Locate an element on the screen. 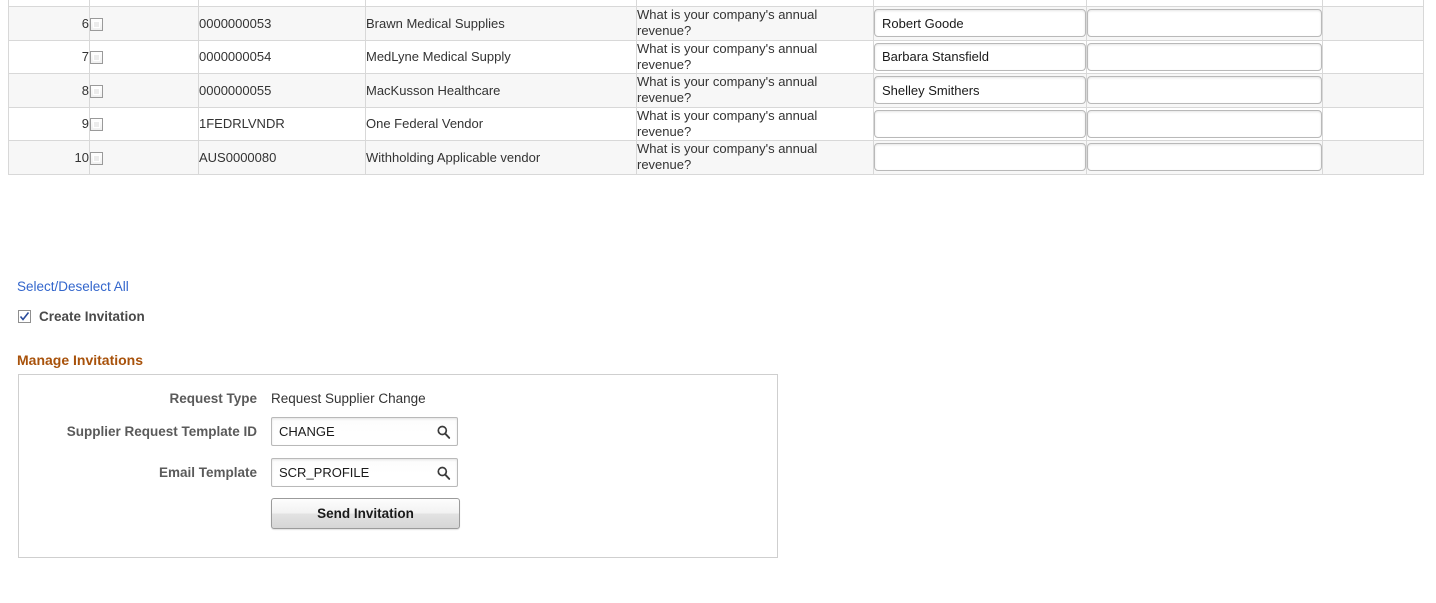  request-type-label: Request Type is located at coordinates (213, 398).